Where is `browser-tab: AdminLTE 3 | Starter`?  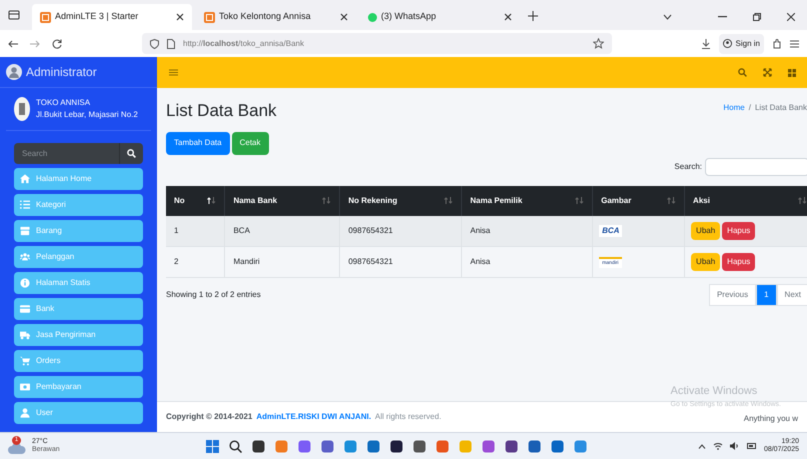 browser-tab: AdminLTE 3 | Starter is located at coordinates (112, 17).